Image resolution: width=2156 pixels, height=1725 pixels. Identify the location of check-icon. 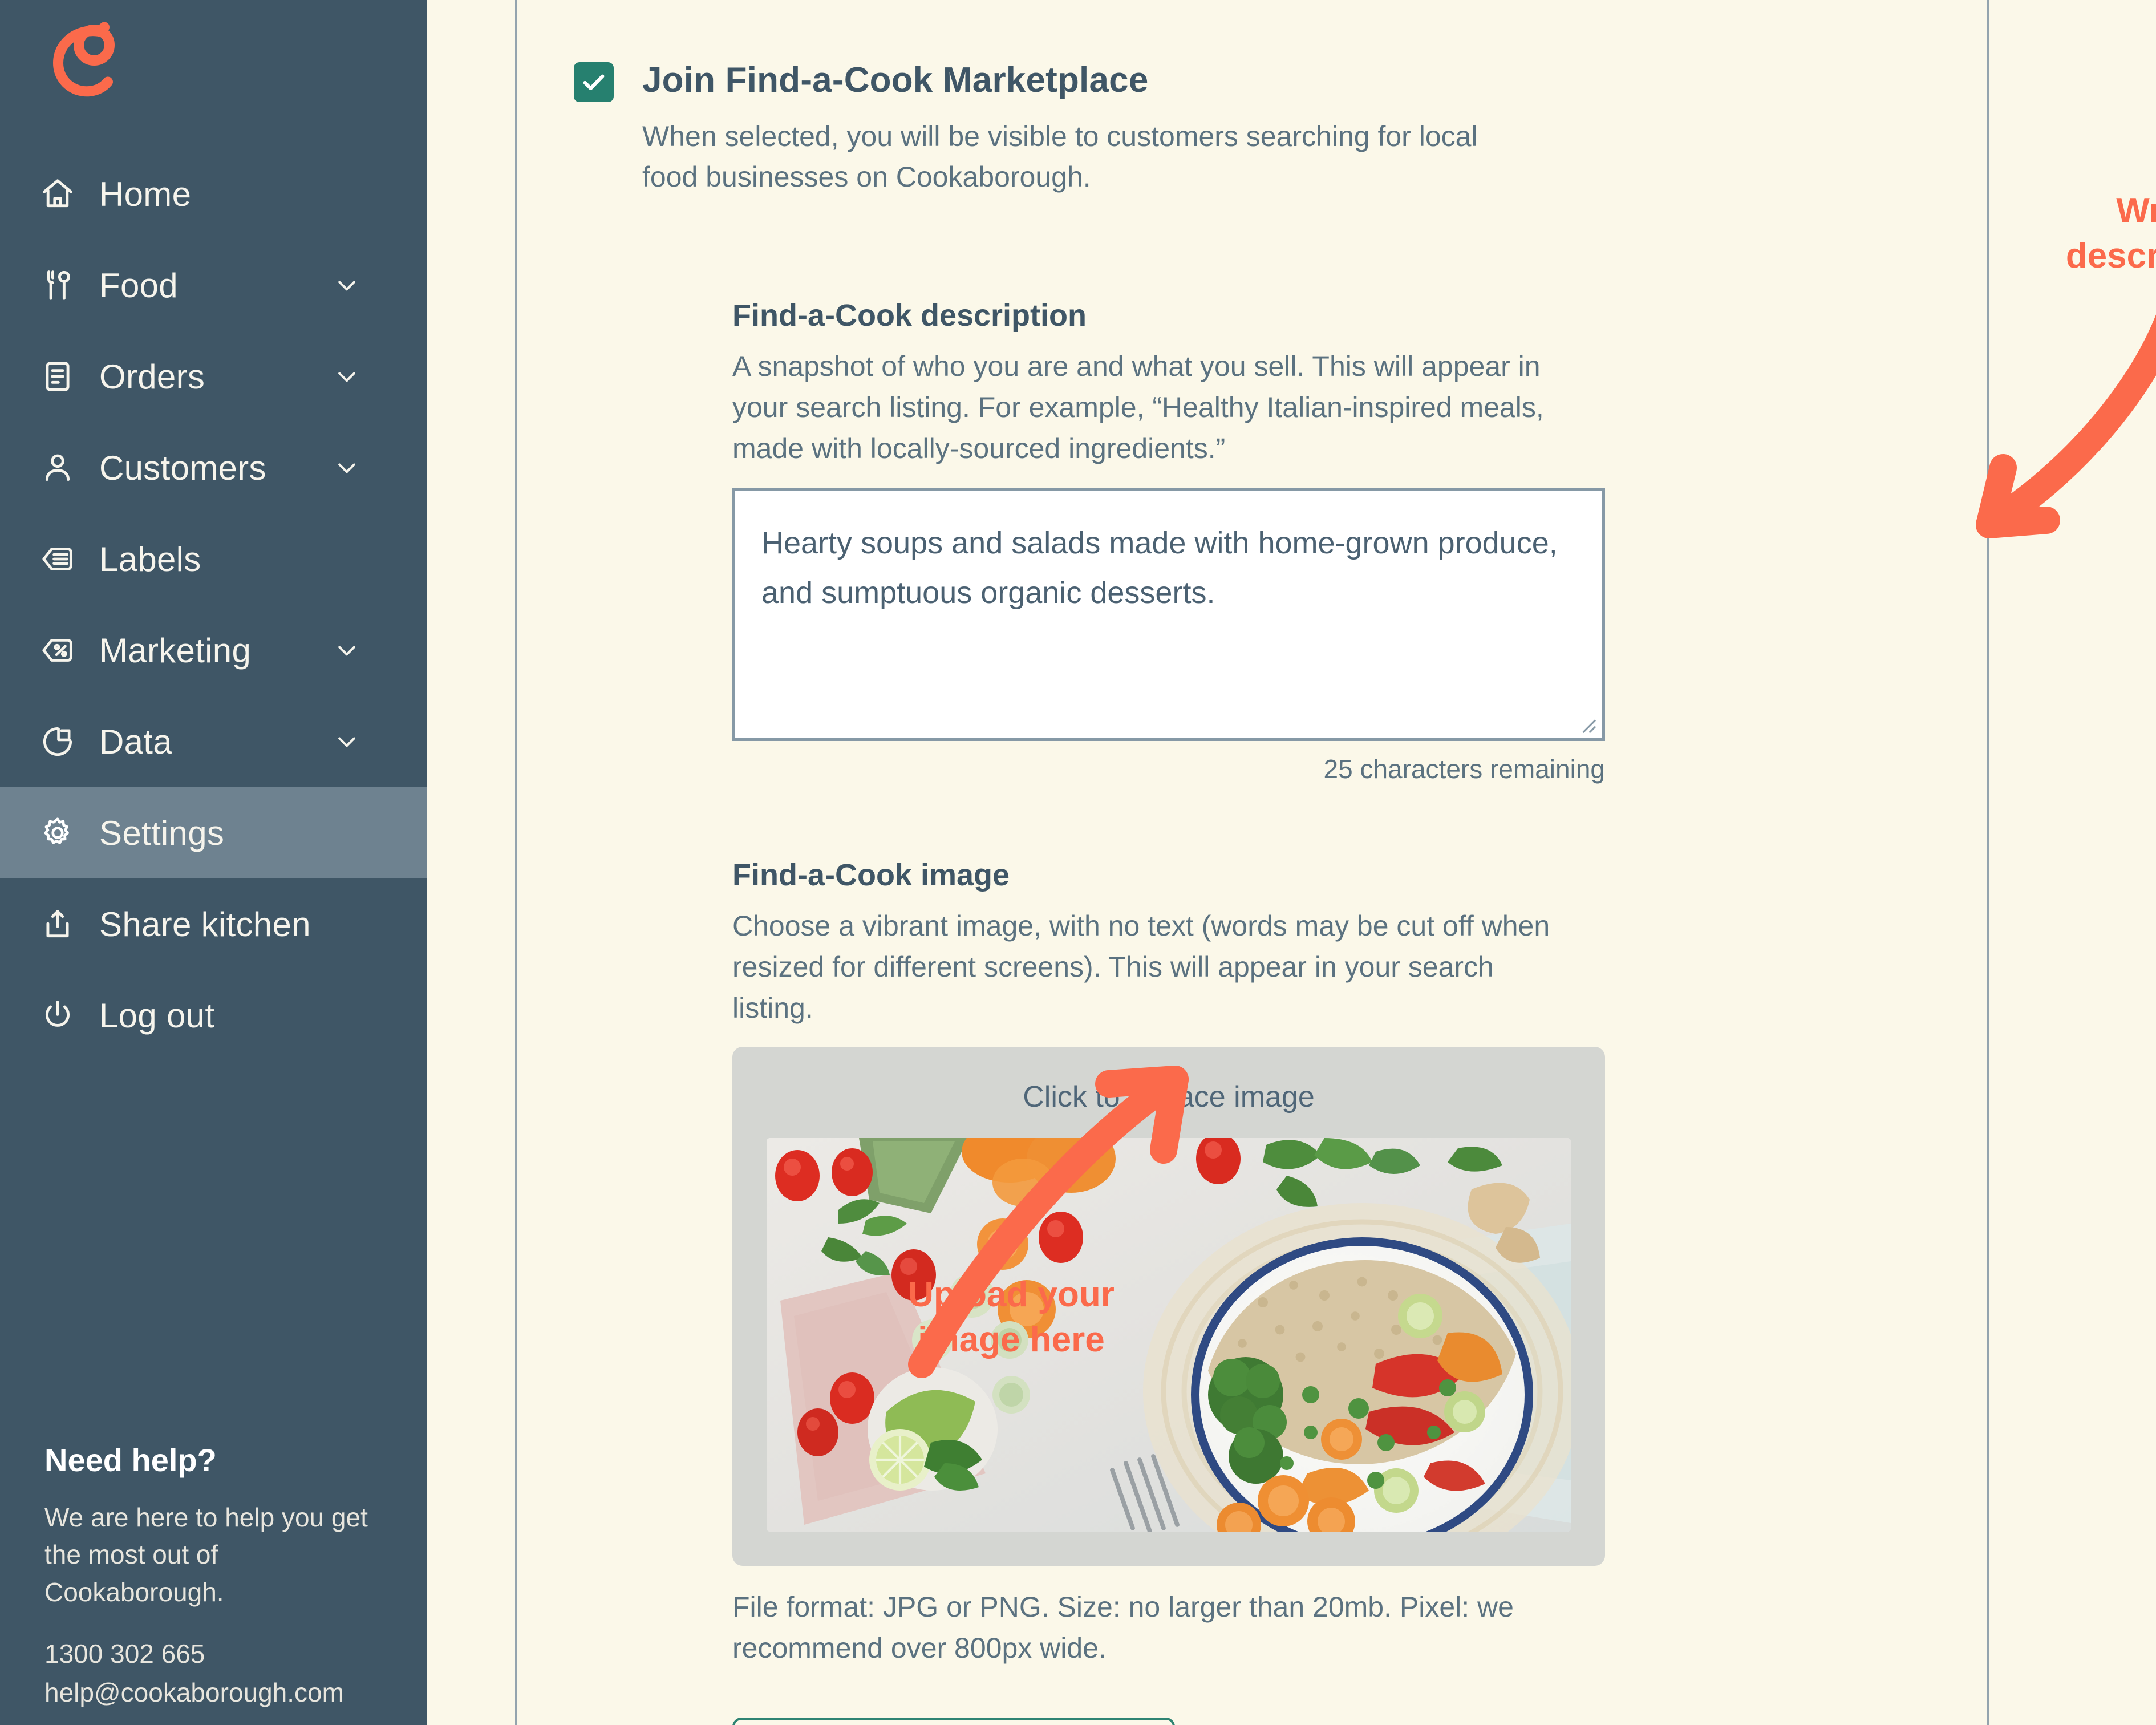
(594, 82).